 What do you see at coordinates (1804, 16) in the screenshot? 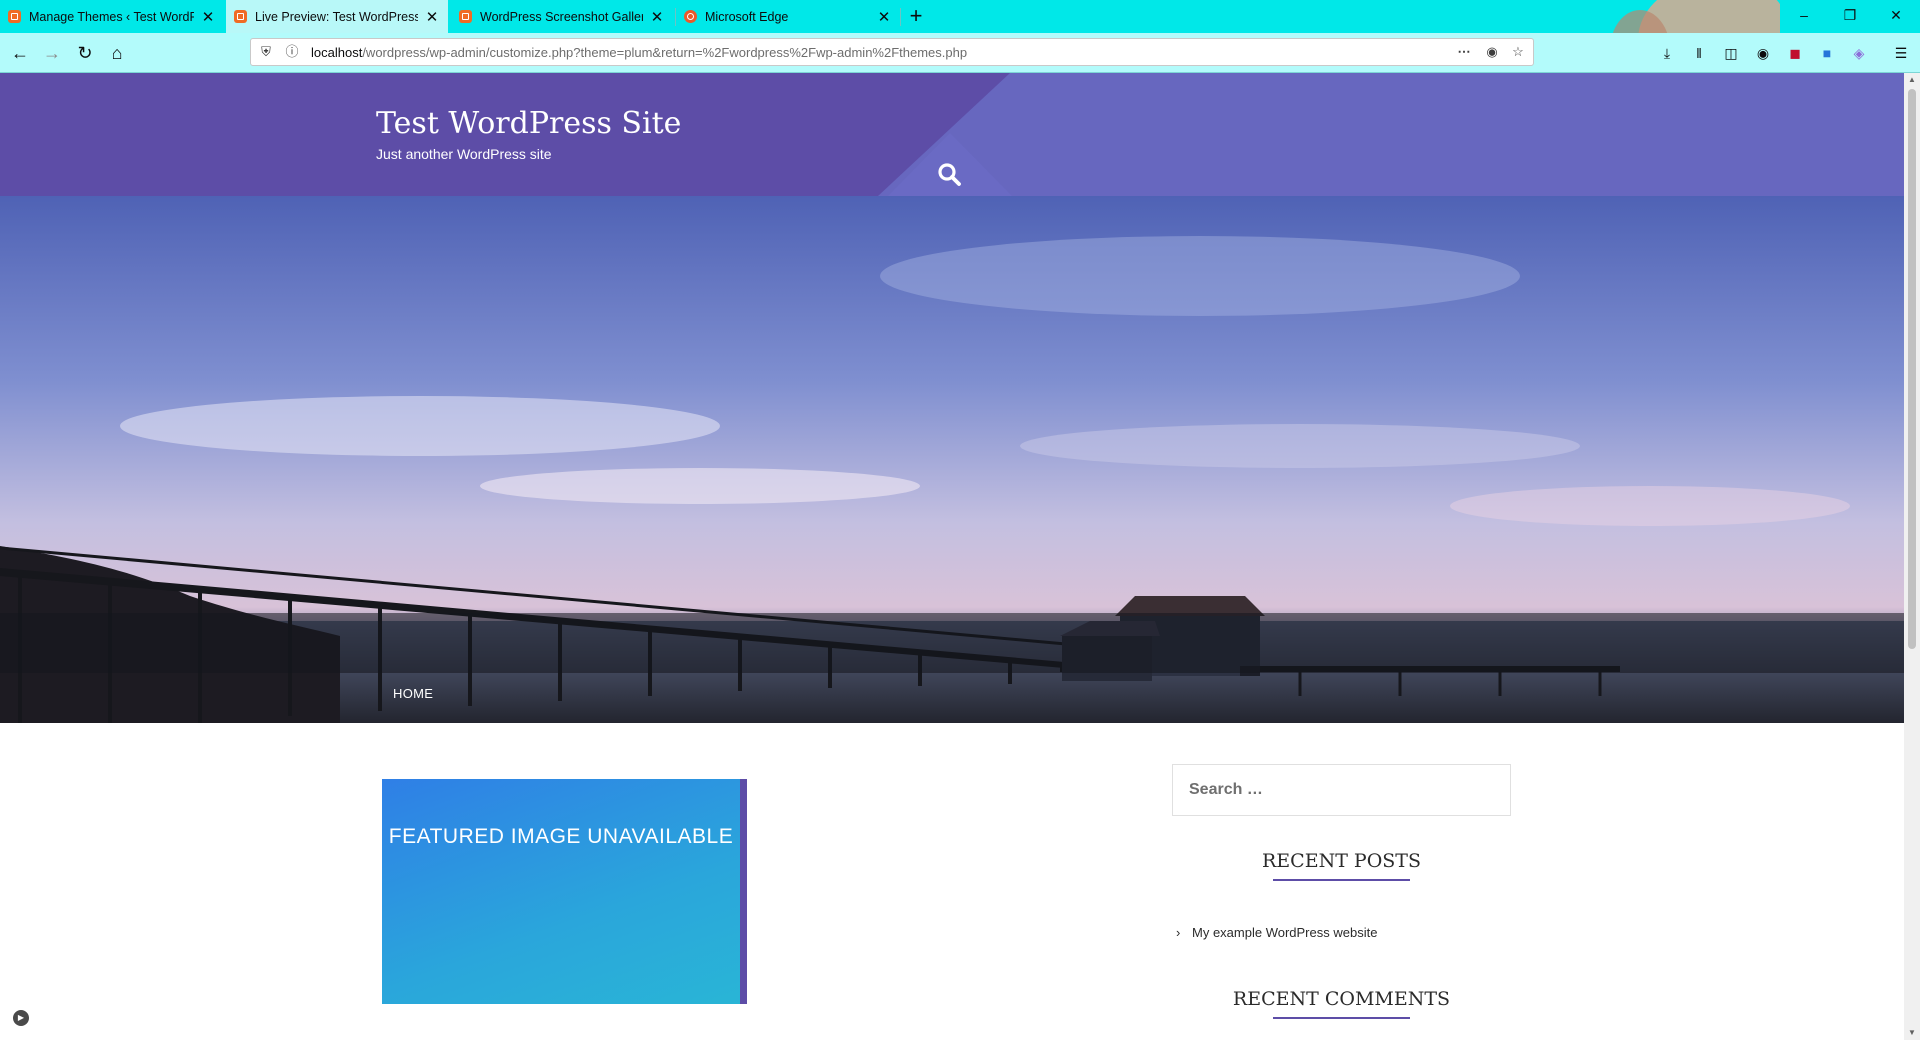
I see `minimize-icon: –` at bounding box center [1804, 16].